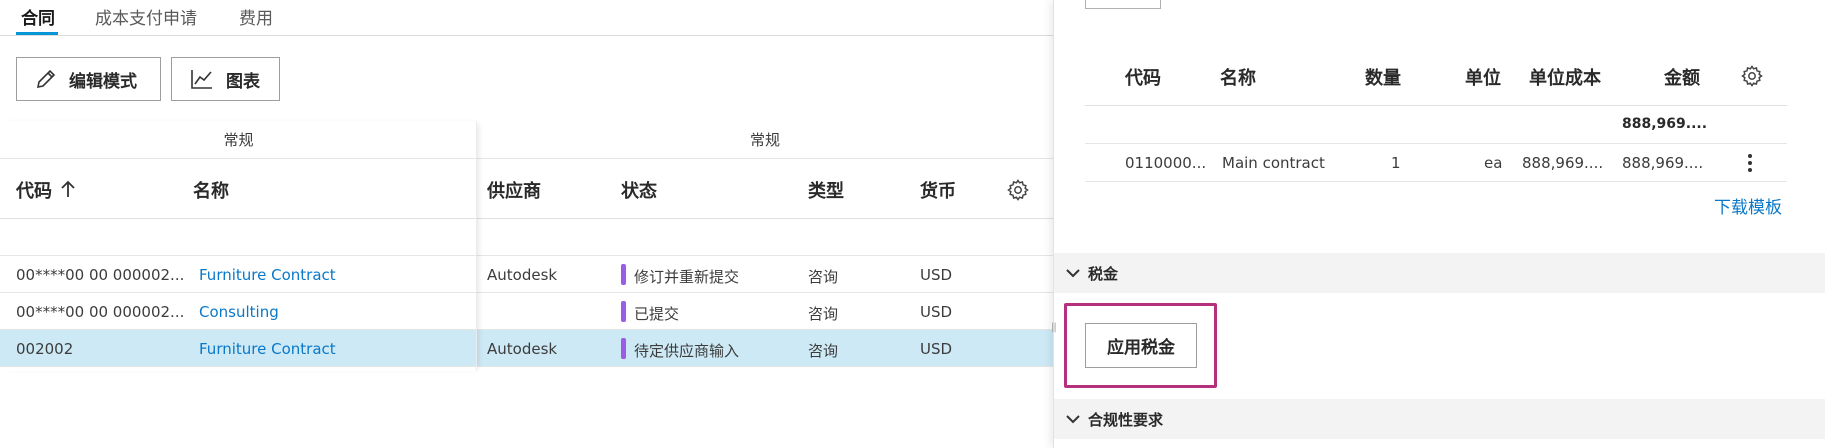  Describe the element at coordinates (1141, 345) in the screenshot. I see `apply-tax-button: 应用税金` at that location.